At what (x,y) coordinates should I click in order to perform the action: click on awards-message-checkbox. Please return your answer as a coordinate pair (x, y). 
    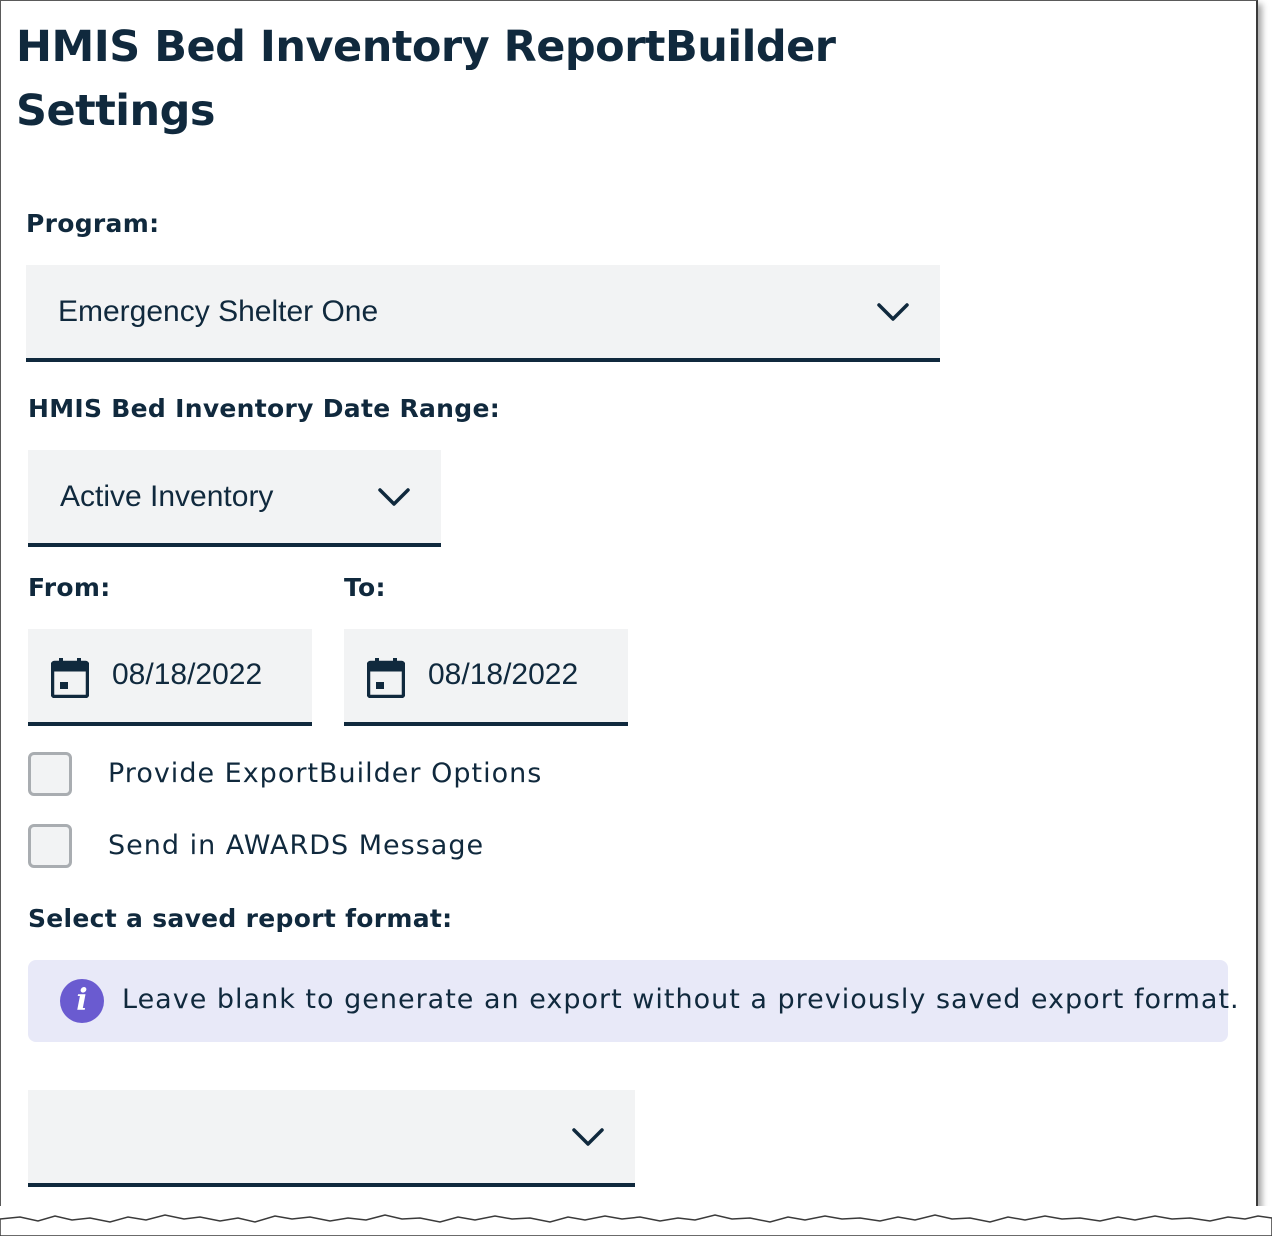
    Looking at the image, I should click on (50, 846).